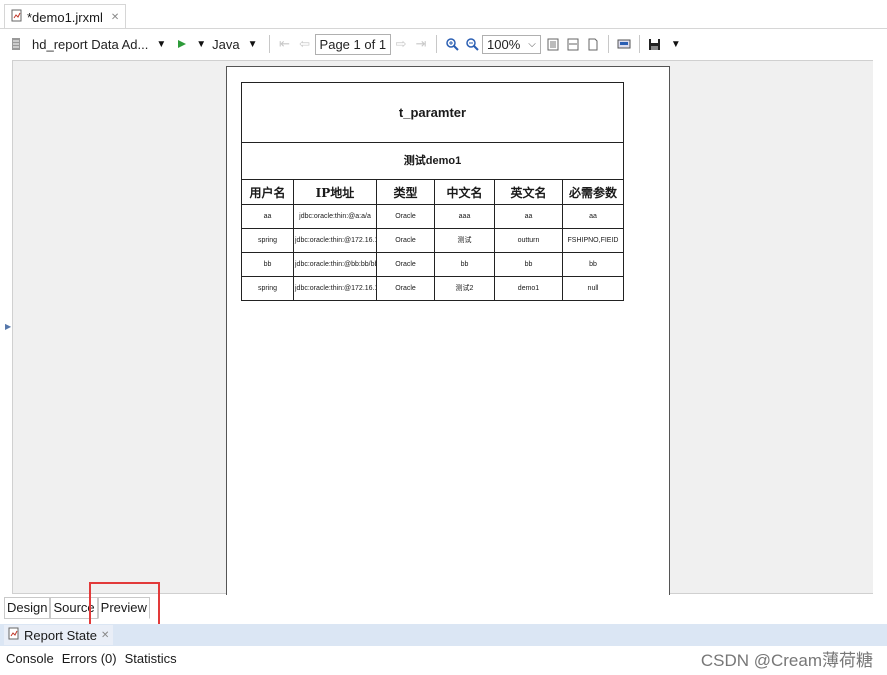 The height and width of the screenshot is (675, 887). I want to click on print-preview-icon, so click(624, 44).